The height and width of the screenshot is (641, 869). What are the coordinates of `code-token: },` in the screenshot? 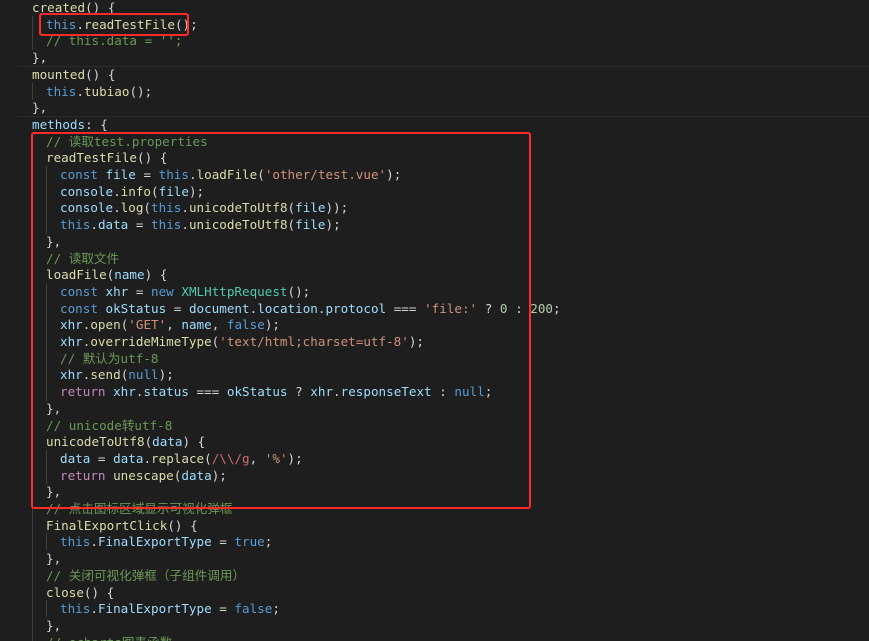 It's located at (54, 625).